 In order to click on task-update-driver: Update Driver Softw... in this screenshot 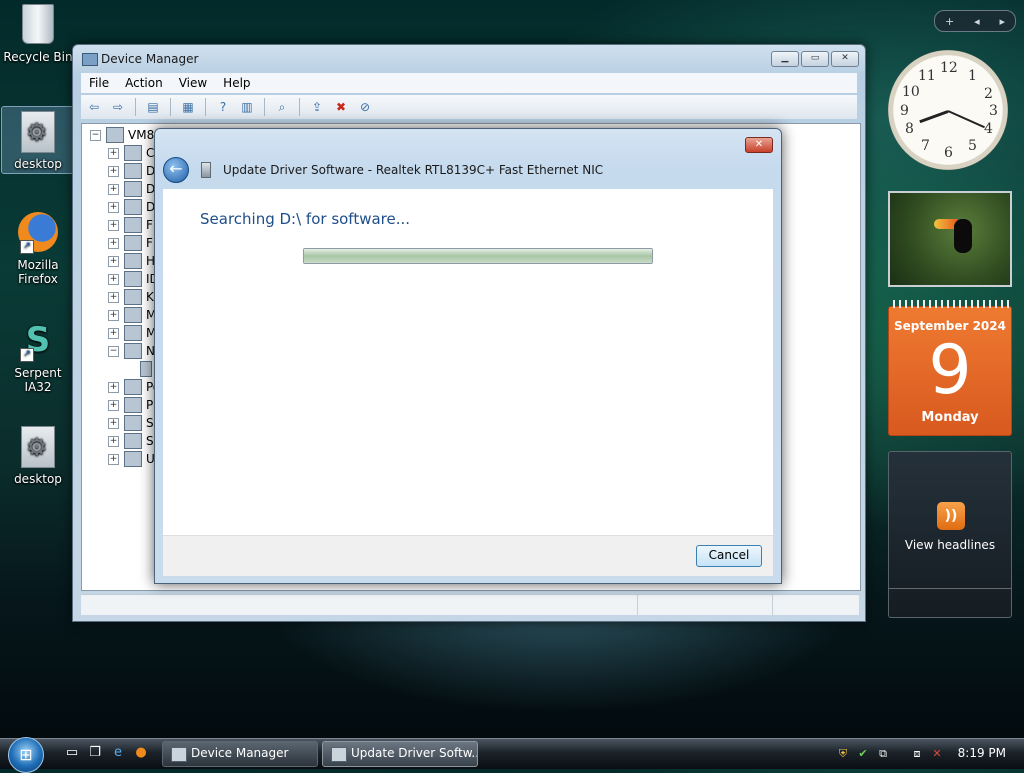, I will do `click(400, 754)`.